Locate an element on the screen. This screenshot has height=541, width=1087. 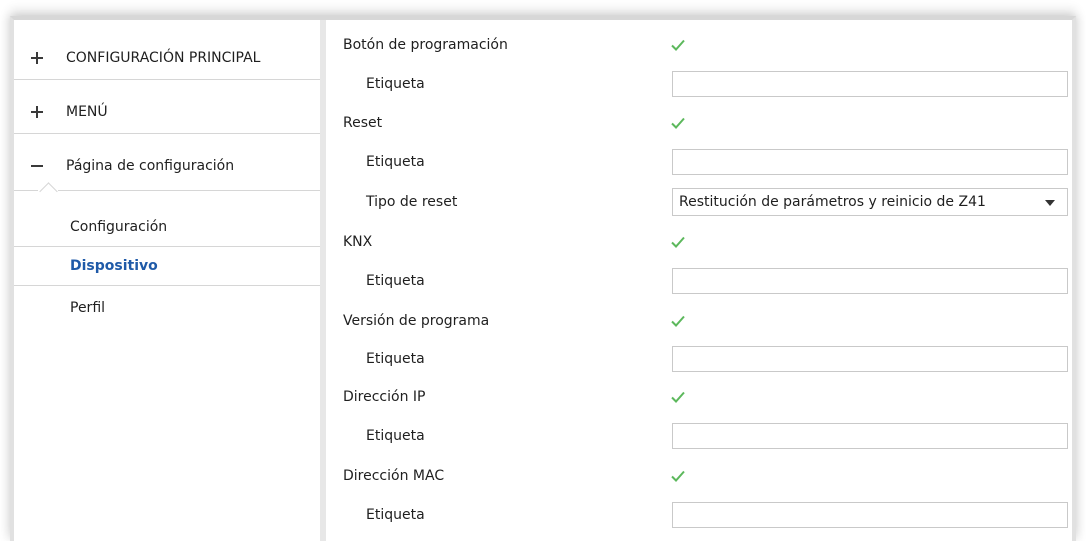
param-row: Dirección IP is located at coordinates (699, 397).